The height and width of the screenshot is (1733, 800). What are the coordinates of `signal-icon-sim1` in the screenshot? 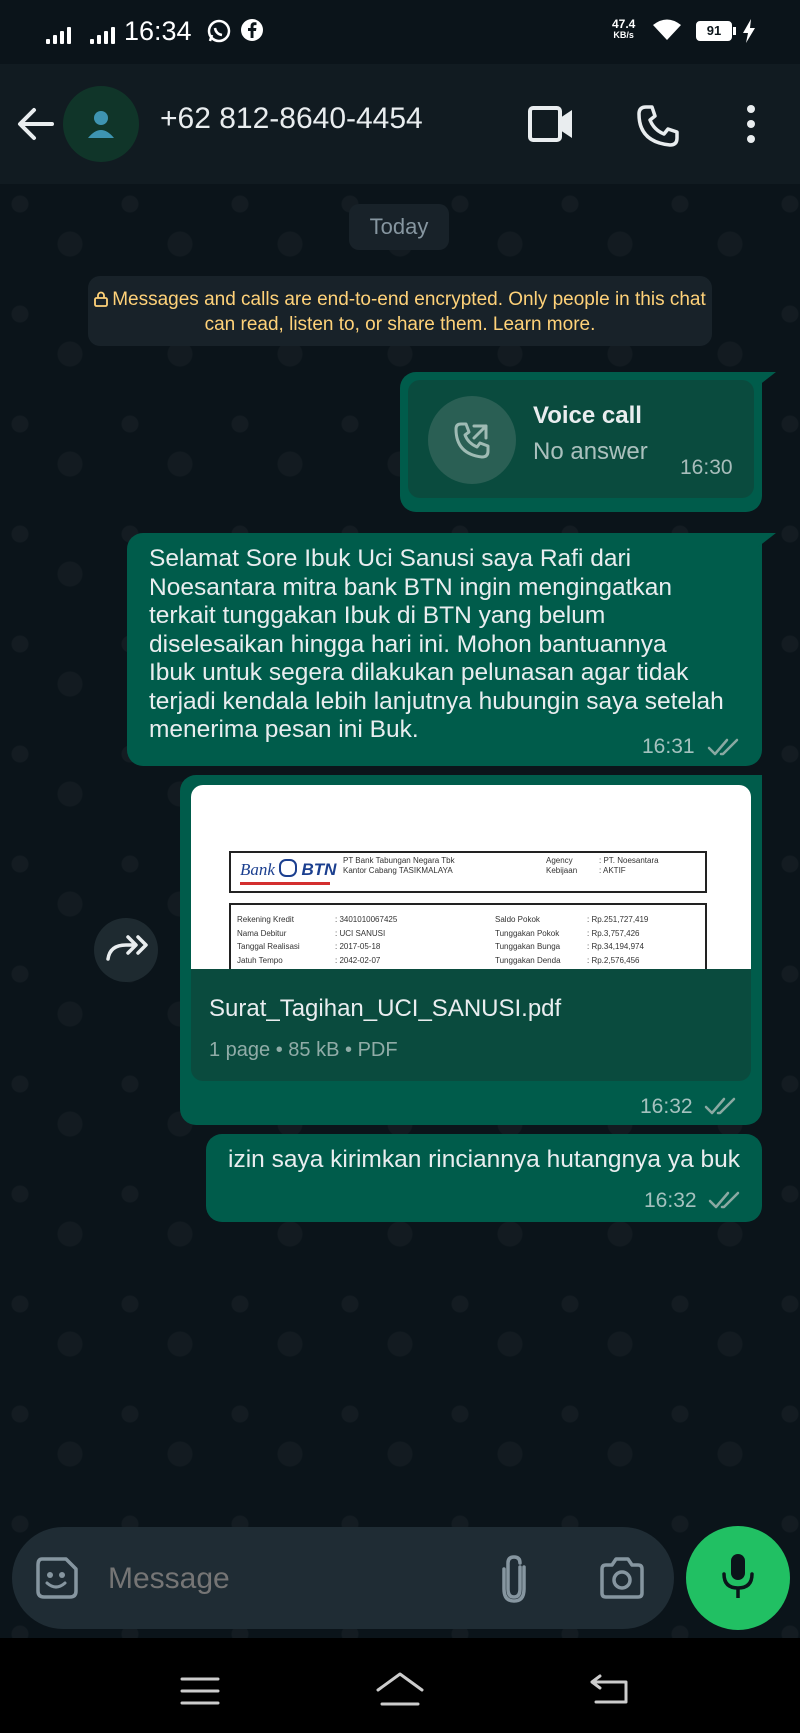 It's located at (58, 34).